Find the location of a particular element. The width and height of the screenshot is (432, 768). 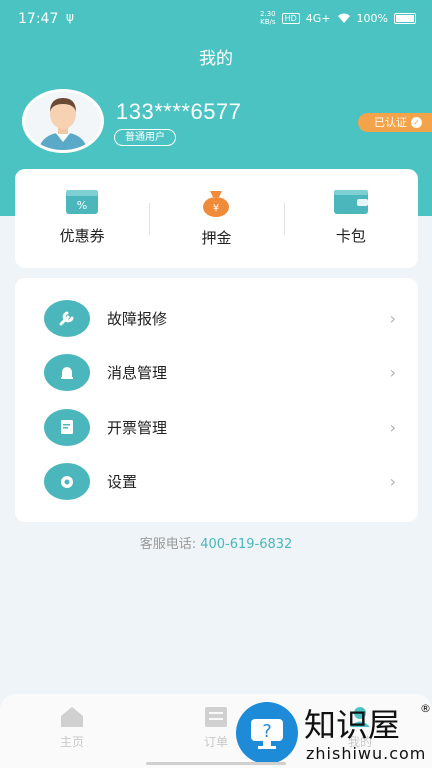

battery-icon is located at coordinates (405, 18).